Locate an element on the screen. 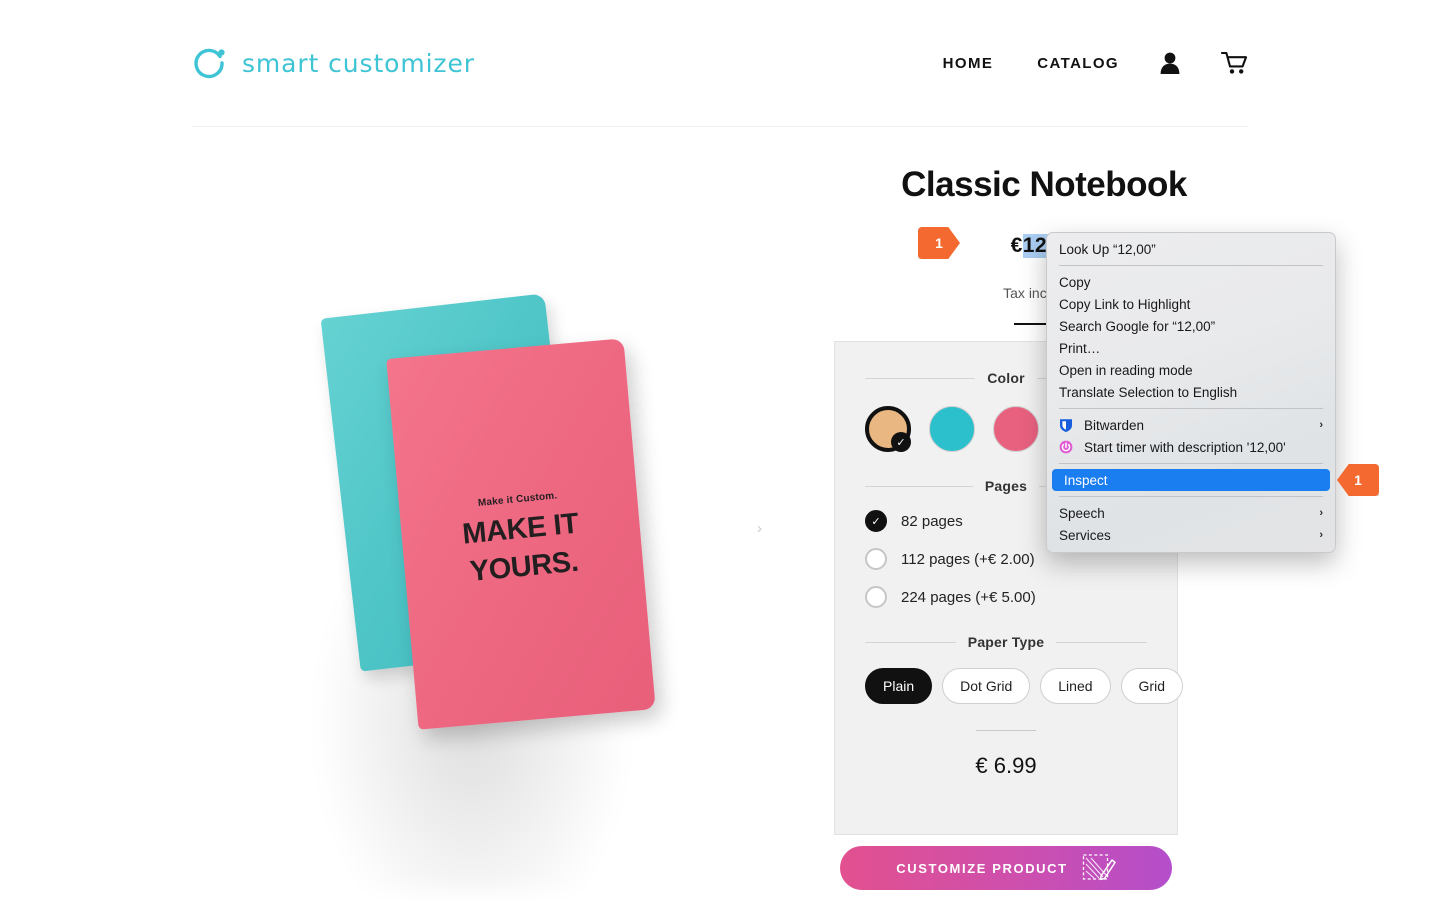 The image size is (1440, 900). cart-icon is located at coordinates (1234, 63).